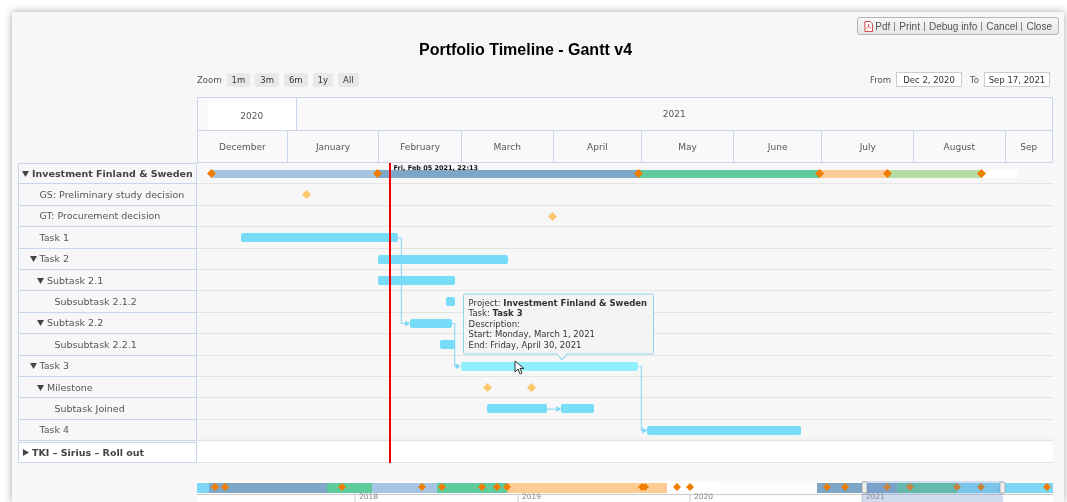 Image resolution: width=1067 pixels, height=502 pixels. Describe the element at coordinates (953, 26) in the screenshot. I see `toolbar-button: Debug info` at that location.